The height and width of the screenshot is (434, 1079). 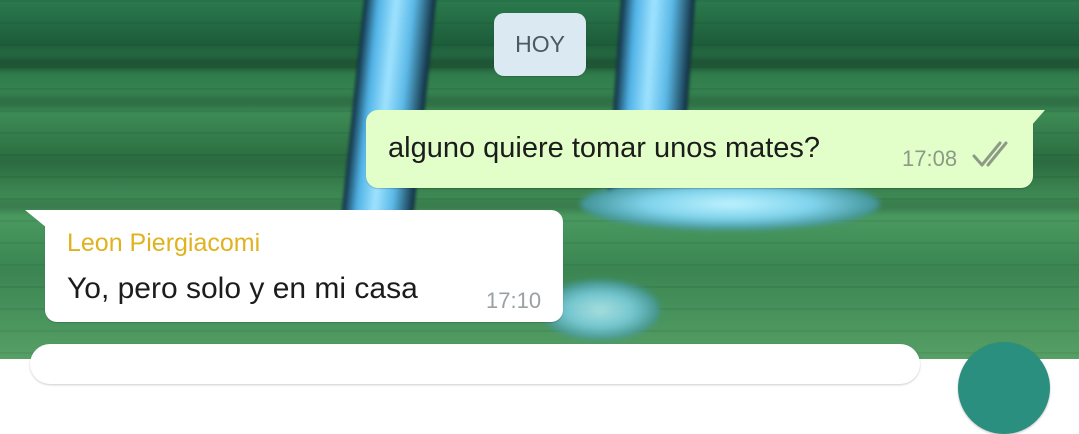 I want to click on message-time: 17:10, so click(x=514, y=300).